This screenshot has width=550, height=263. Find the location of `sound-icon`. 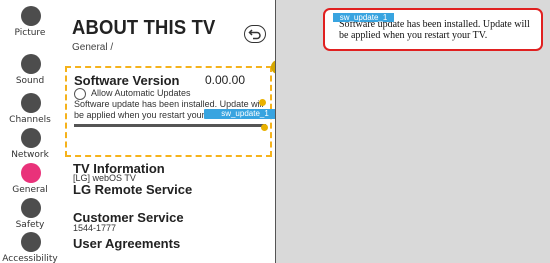

sound-icon is located at coordinates (31, 64).